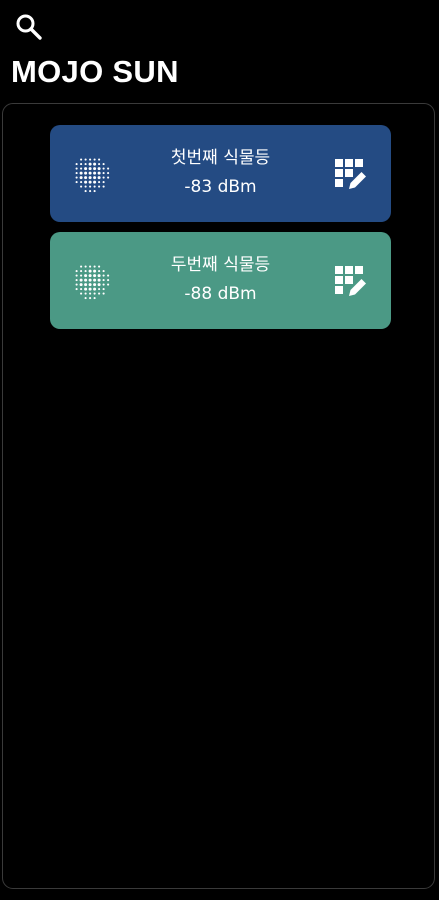  I want to click on search-button, so click(29, 27).